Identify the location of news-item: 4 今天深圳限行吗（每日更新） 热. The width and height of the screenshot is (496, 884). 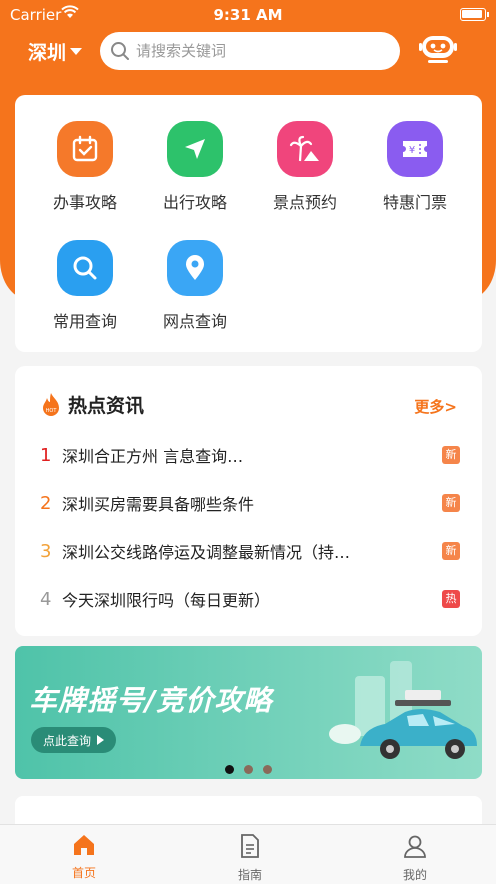
(250, 599).